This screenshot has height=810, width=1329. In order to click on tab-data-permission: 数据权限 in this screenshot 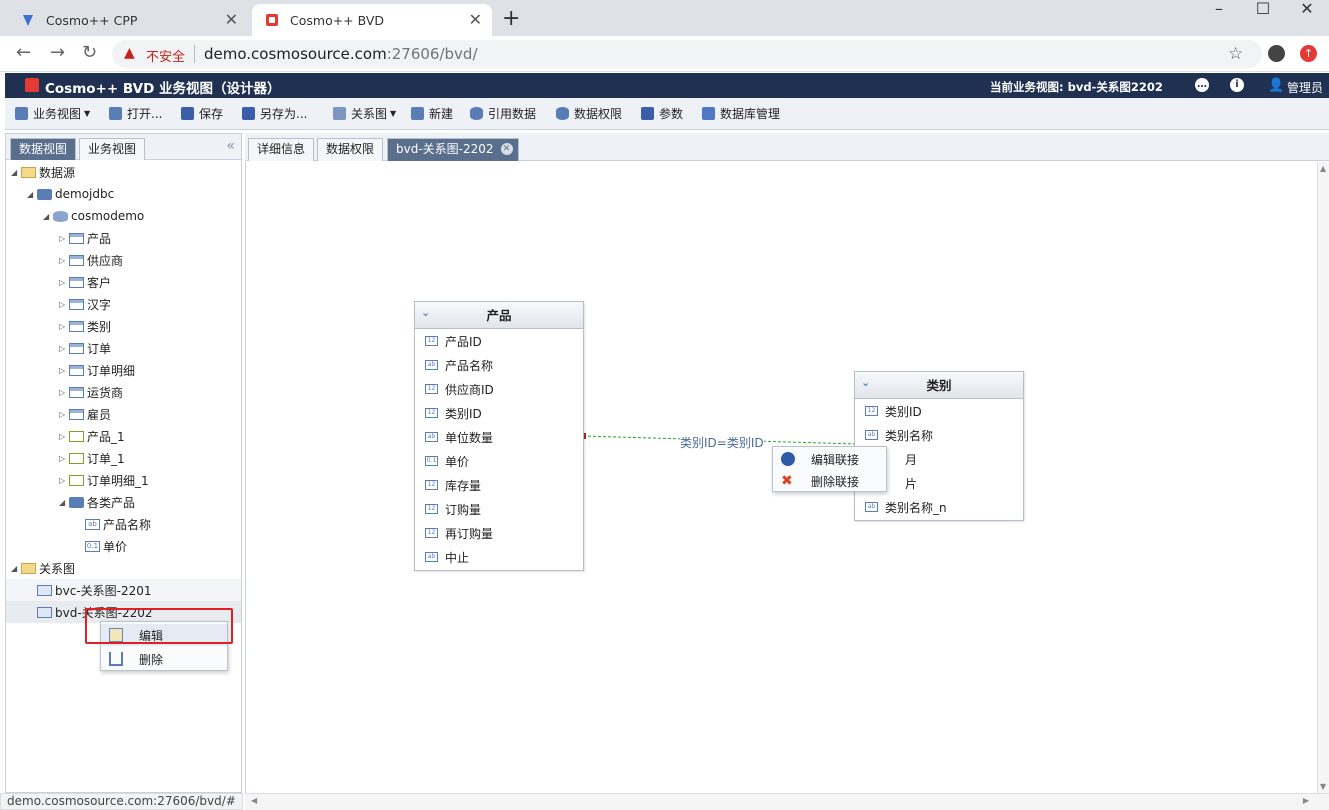, I will do `click(350, 149)`.